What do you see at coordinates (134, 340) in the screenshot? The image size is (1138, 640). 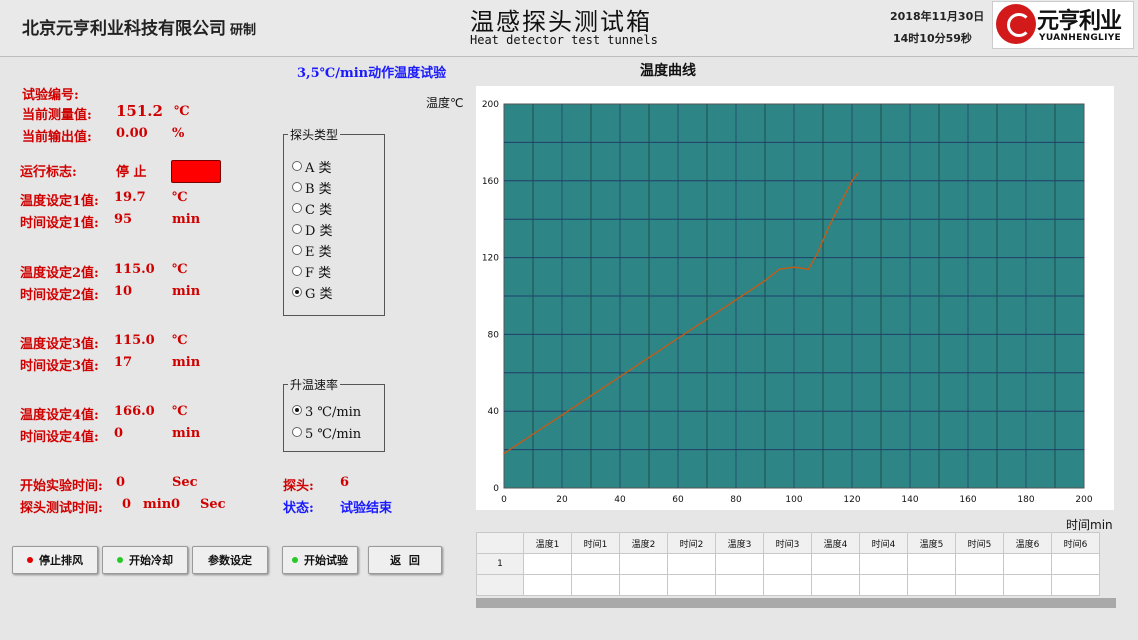 I see `temp-setting-3-value: 115.0` at bounding box center [134, 340].